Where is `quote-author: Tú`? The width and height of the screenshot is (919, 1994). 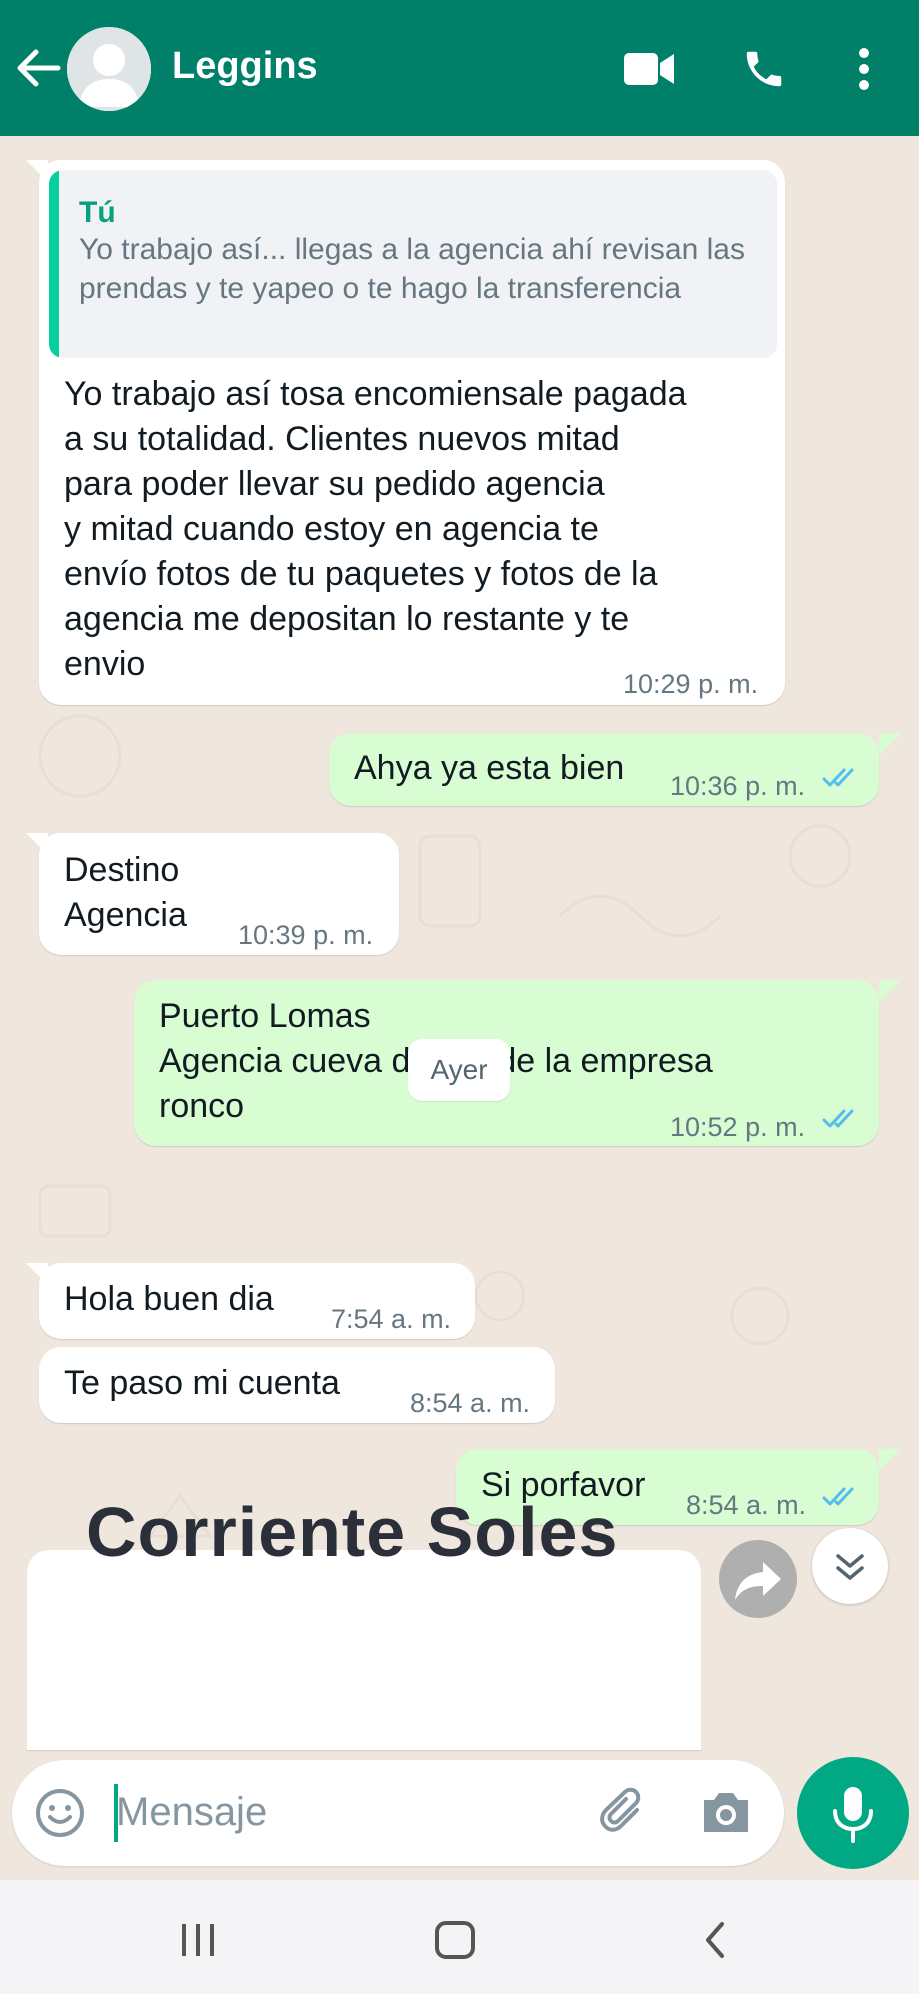 quote-author: Tú is located at coordinates (97, 212).